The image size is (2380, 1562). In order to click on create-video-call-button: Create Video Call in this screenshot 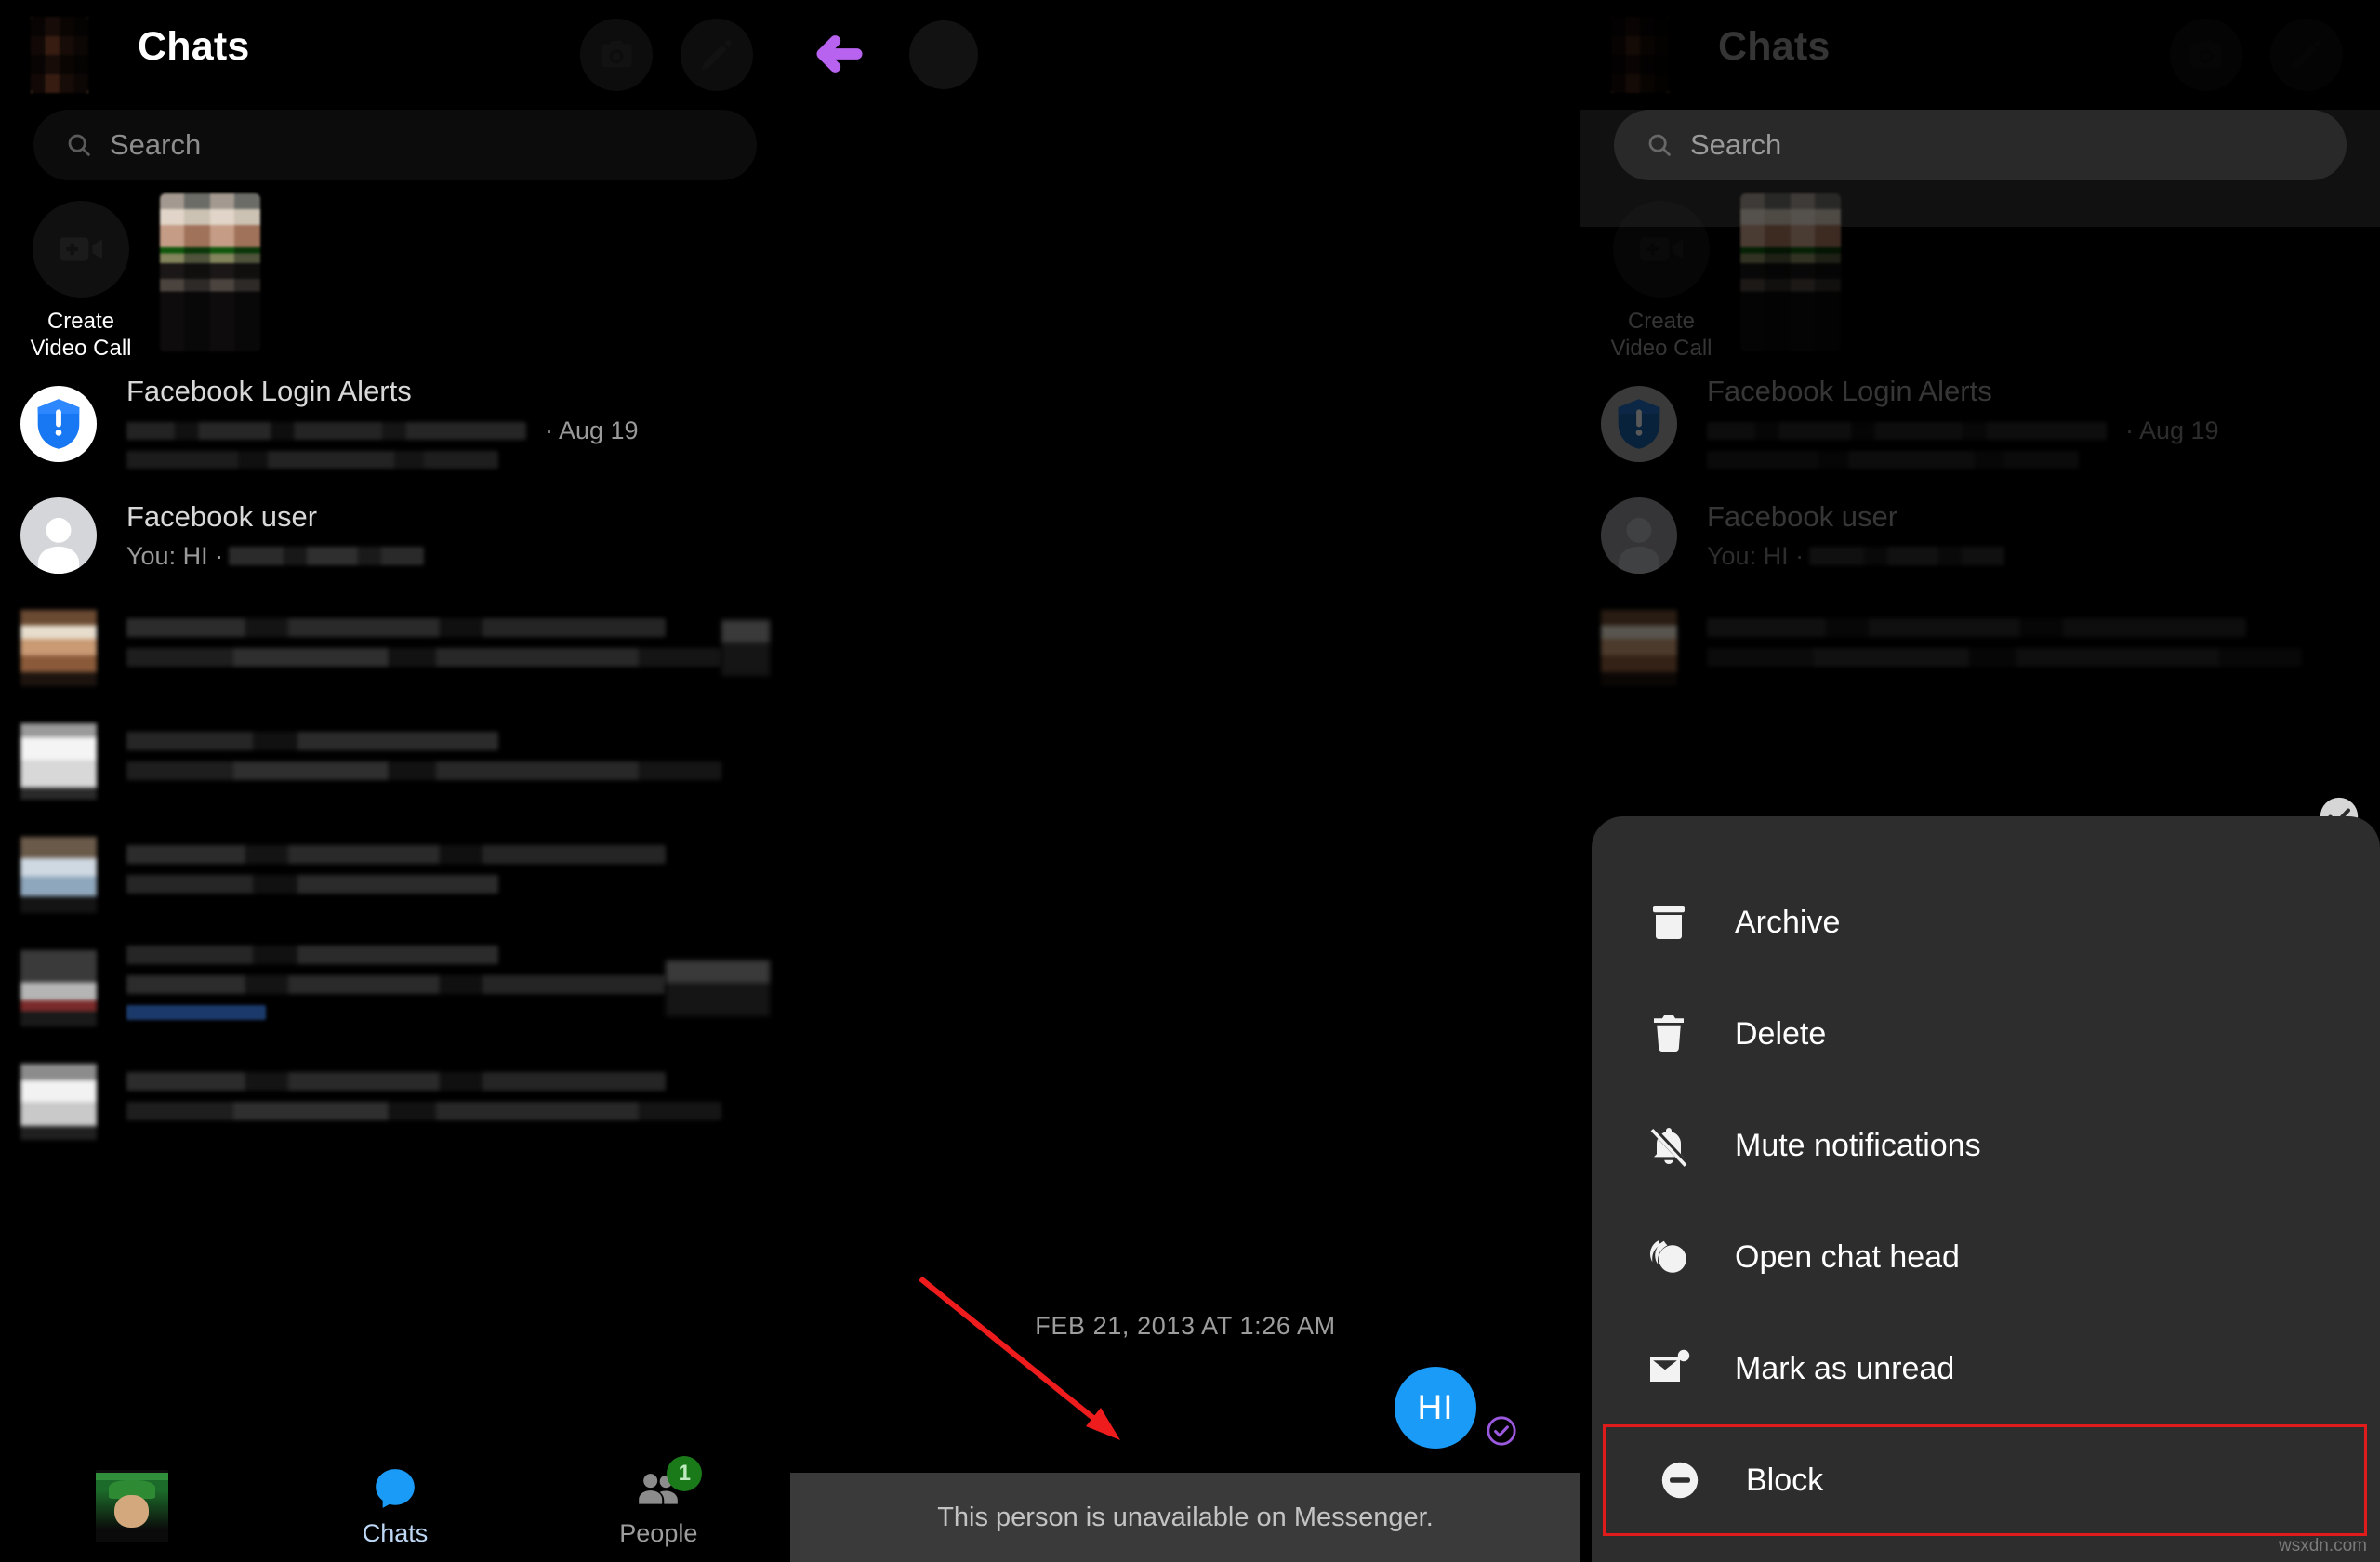, I will do `click(80, 282)`.